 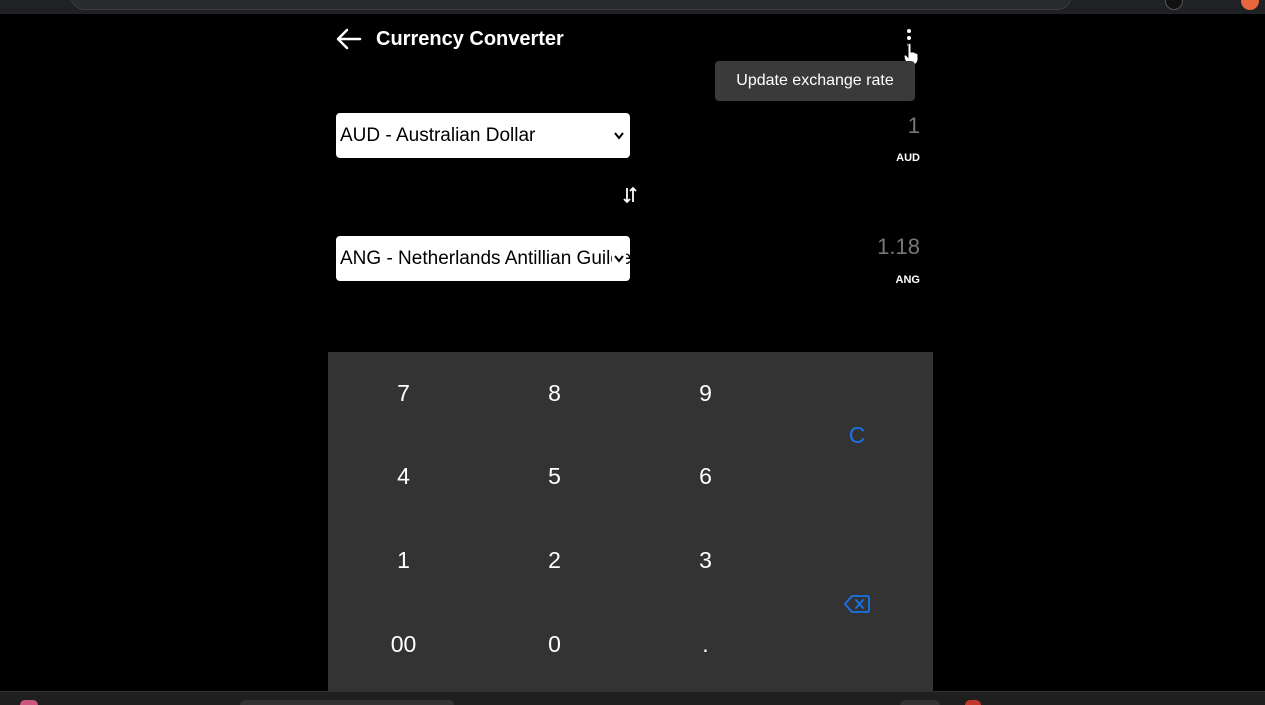 I want to click on key-label: 9, so click(x=705, y=393).